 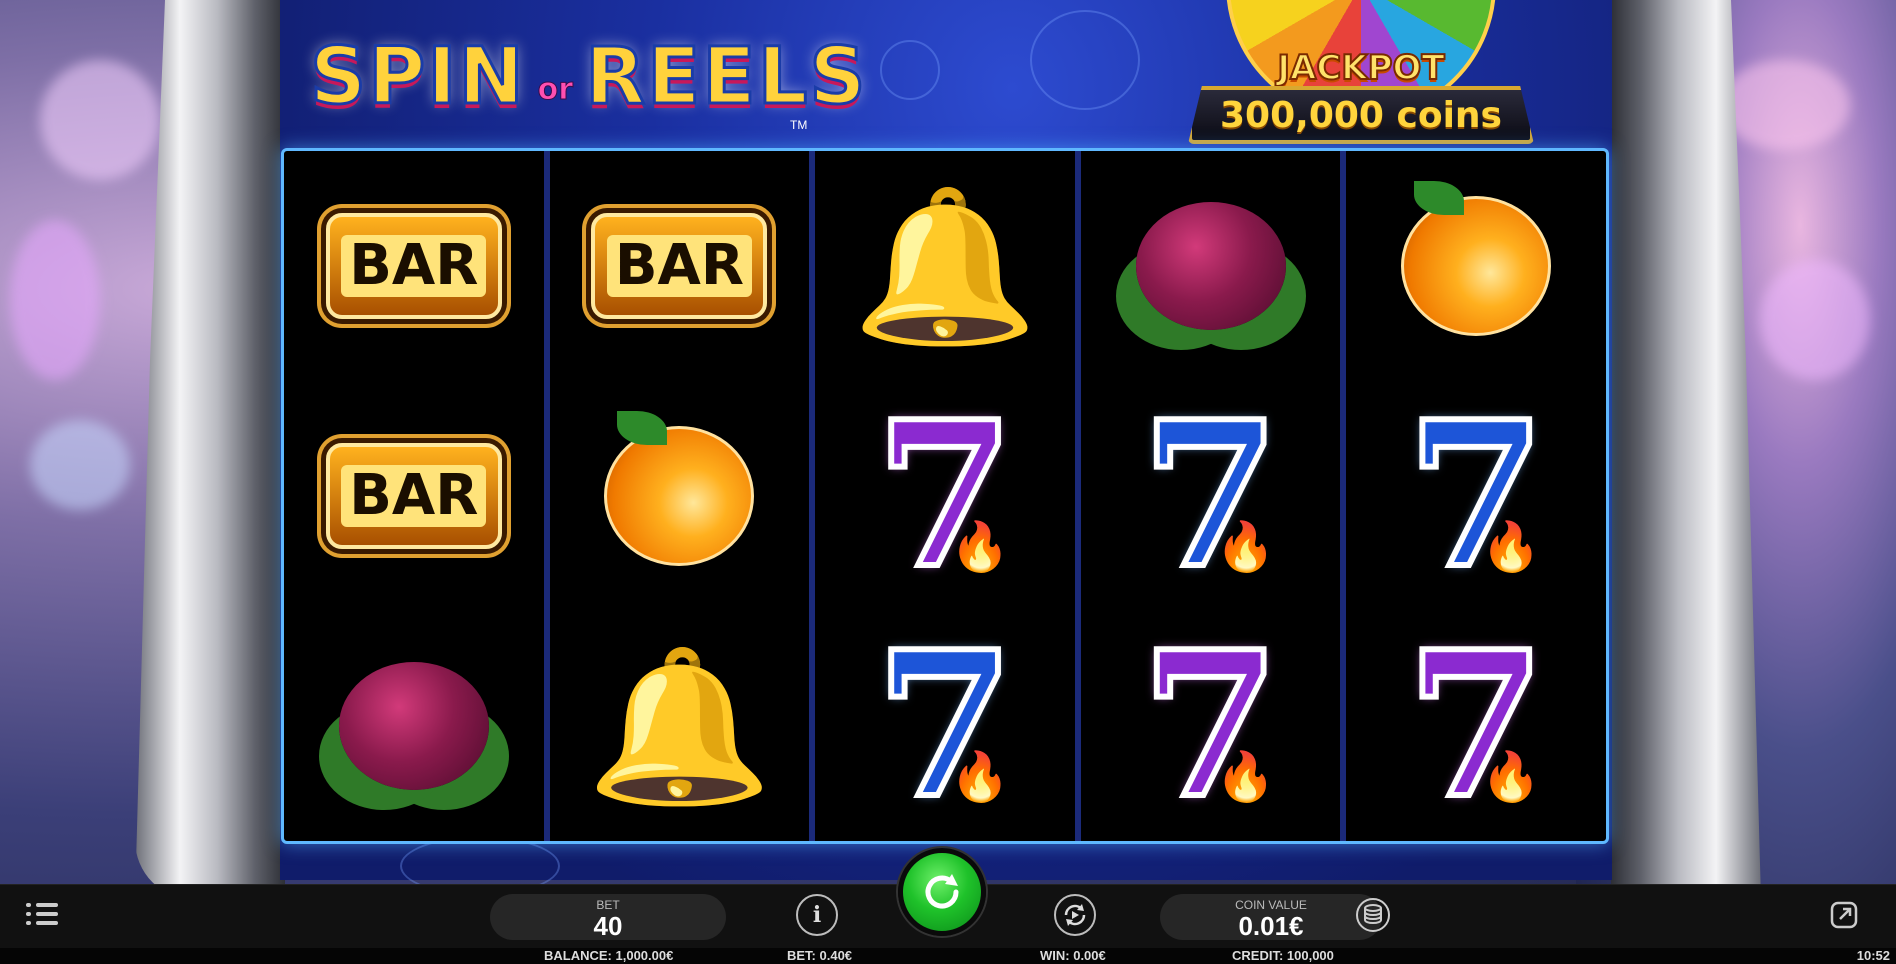 What do you see at coordinates (1073, 955) in the screenshot?
I see `win-readout: WIN: 0.00€` at bounding box center [1073, 955].